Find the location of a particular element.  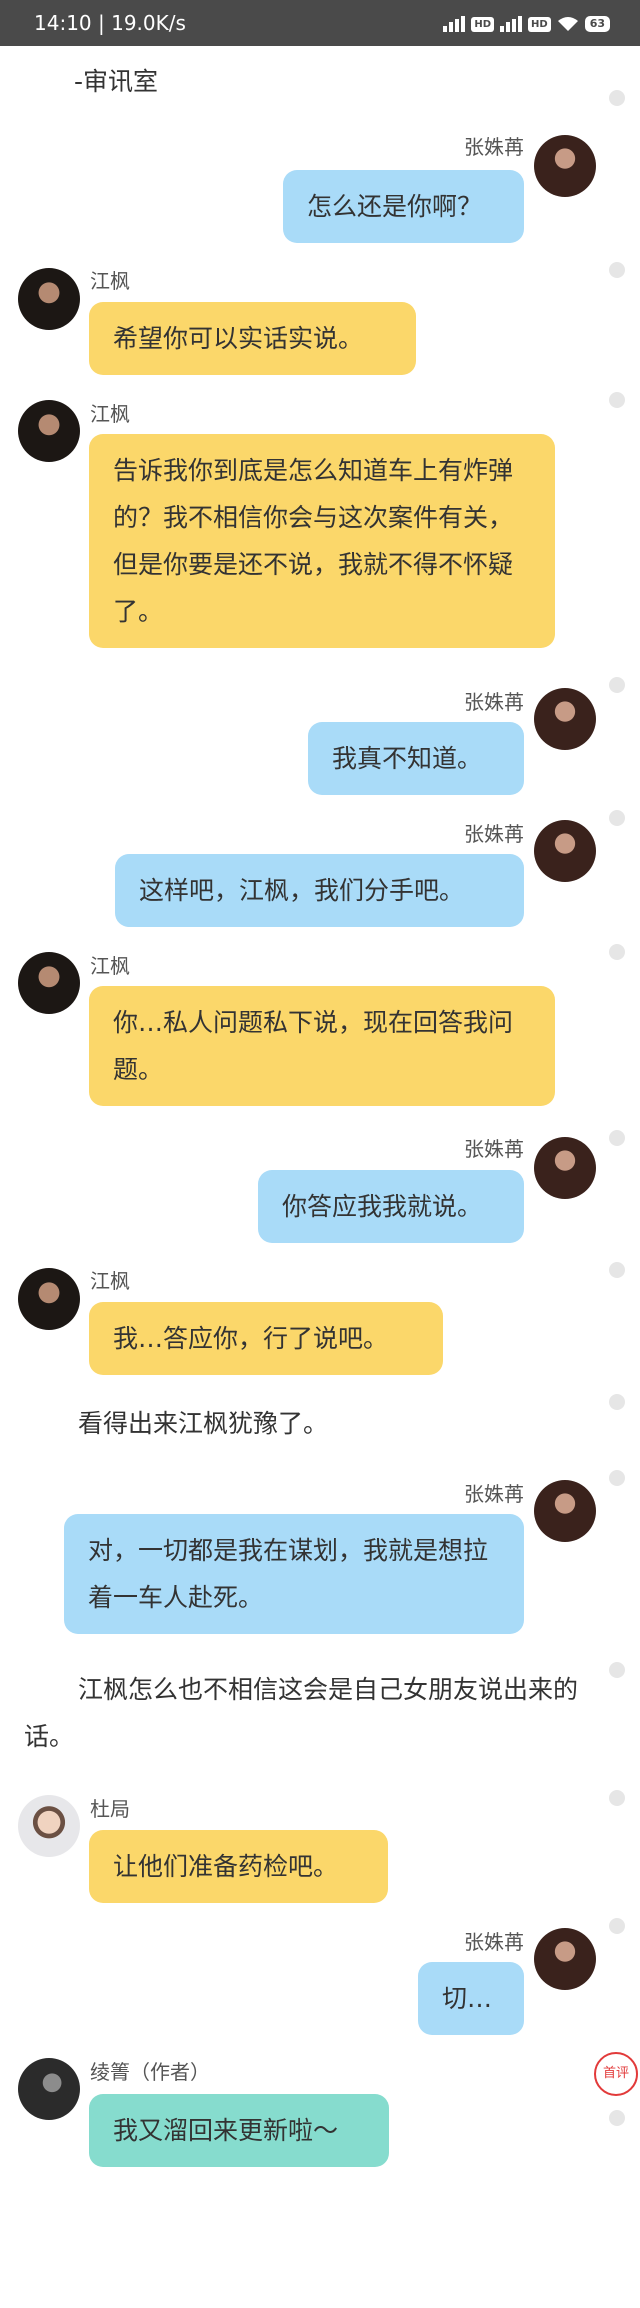

chat-bubble: 希望你可以实话实说。 is located at coordinates (252, 338).